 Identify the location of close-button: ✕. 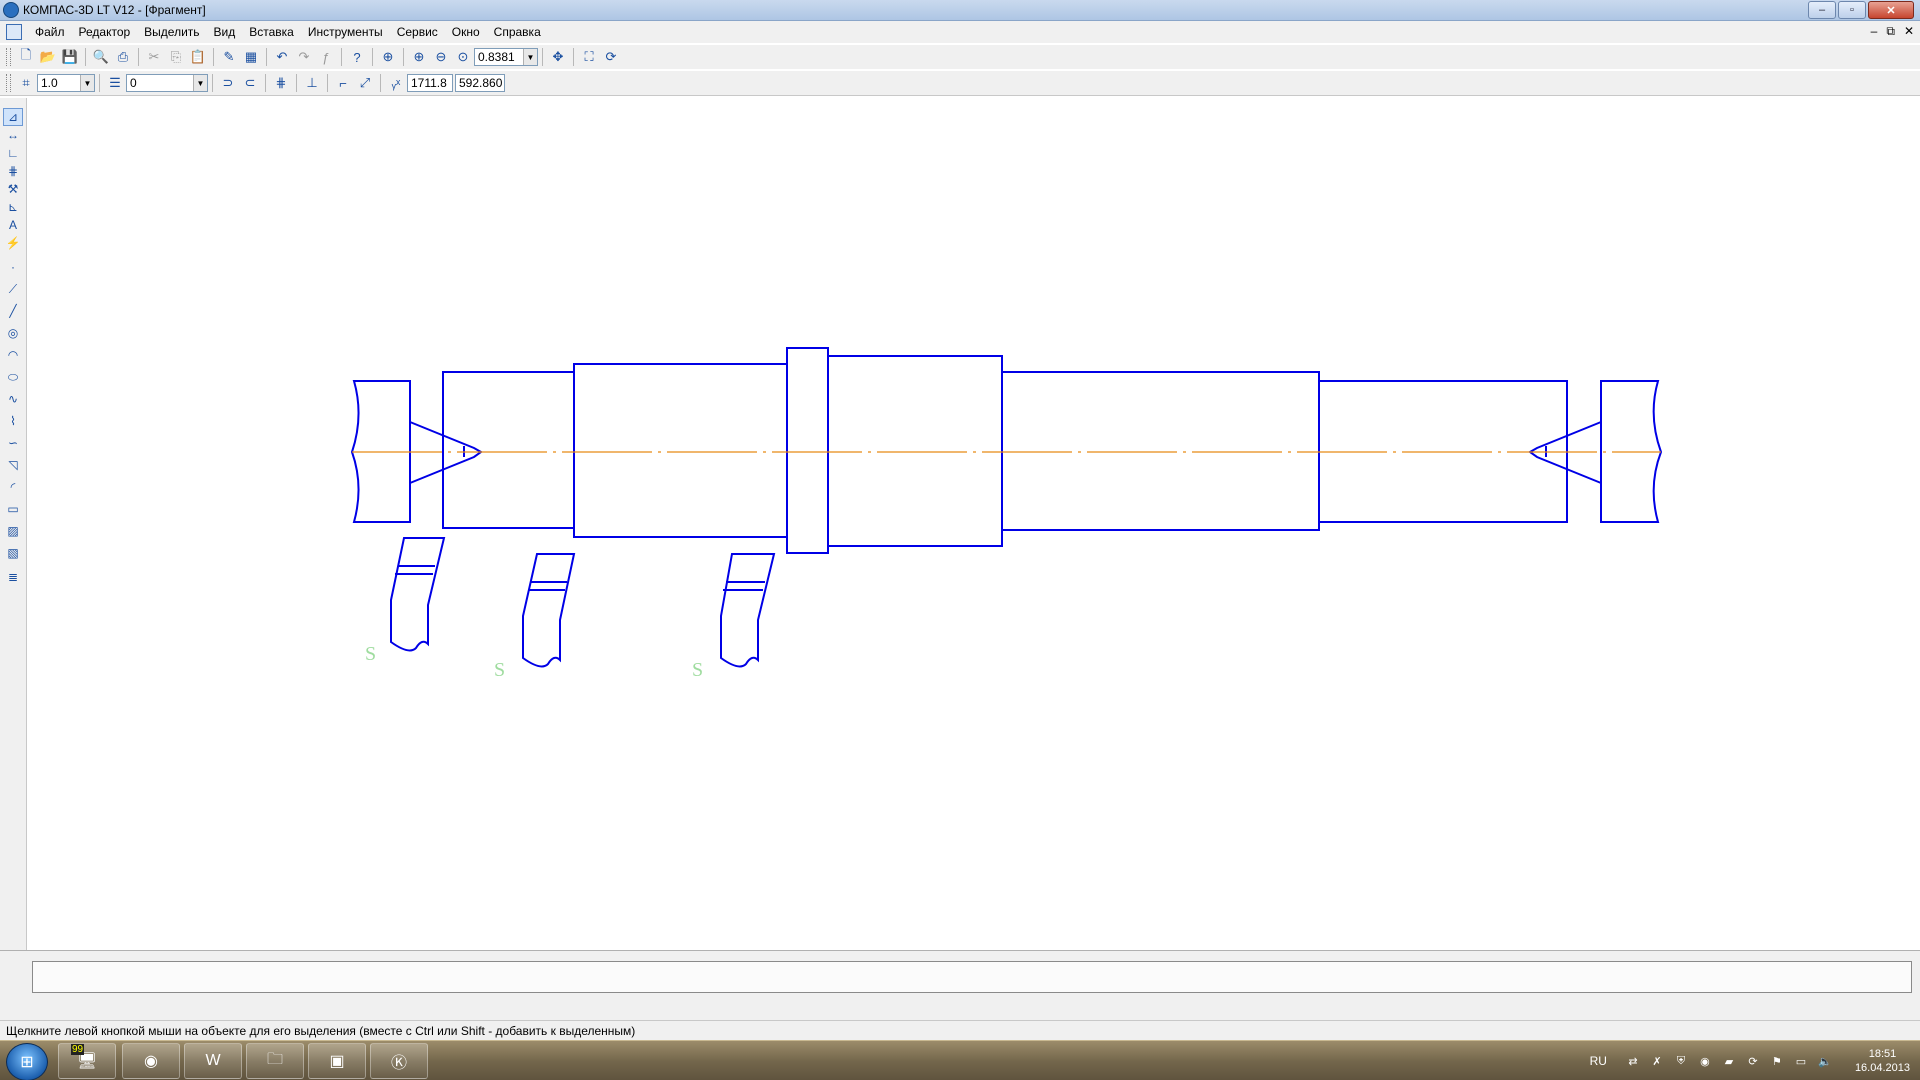
(1891, 10).